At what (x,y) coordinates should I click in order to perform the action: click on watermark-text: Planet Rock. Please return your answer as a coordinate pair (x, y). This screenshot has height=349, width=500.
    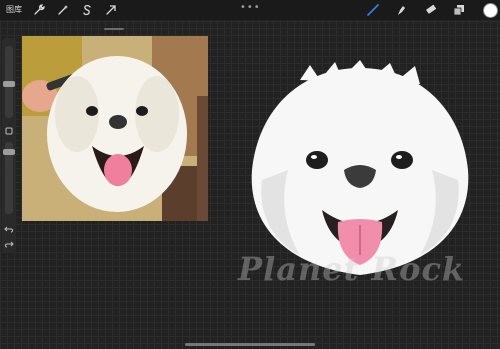
    Looking at the image, I should click on (352, 269).